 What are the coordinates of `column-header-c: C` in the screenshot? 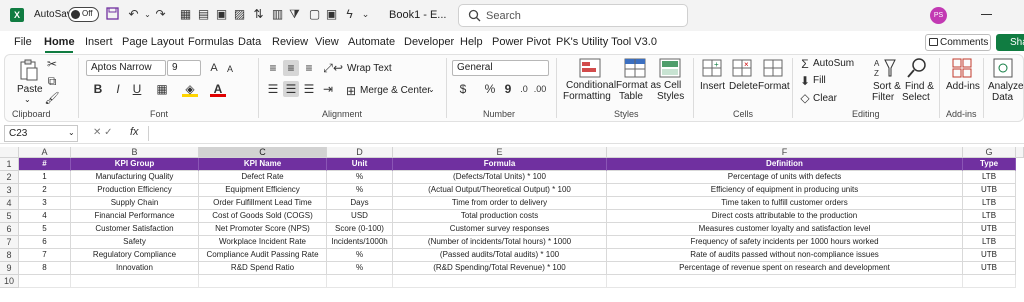 It's located at (263, 152).